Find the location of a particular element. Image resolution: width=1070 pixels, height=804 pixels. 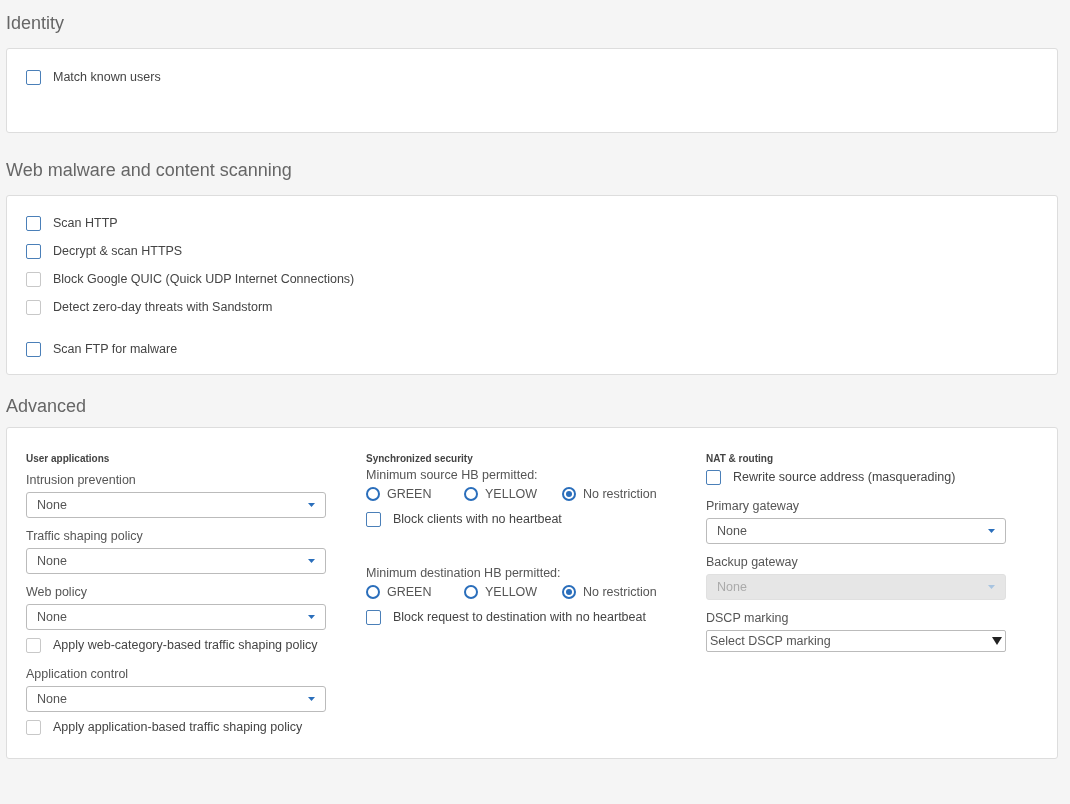

field-label: DSCP marking is located at coordinates (748, 618).